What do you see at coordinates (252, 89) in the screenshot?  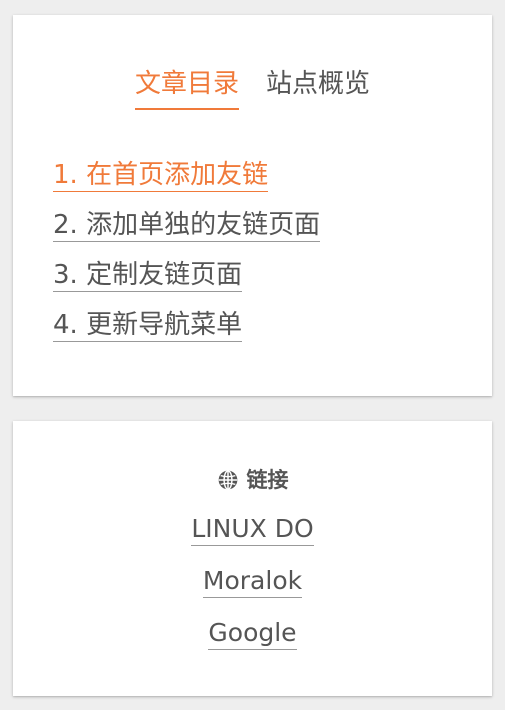 I see `sidebar-tabs: 文章目录 站点概览` at bounding box center [252, 89].